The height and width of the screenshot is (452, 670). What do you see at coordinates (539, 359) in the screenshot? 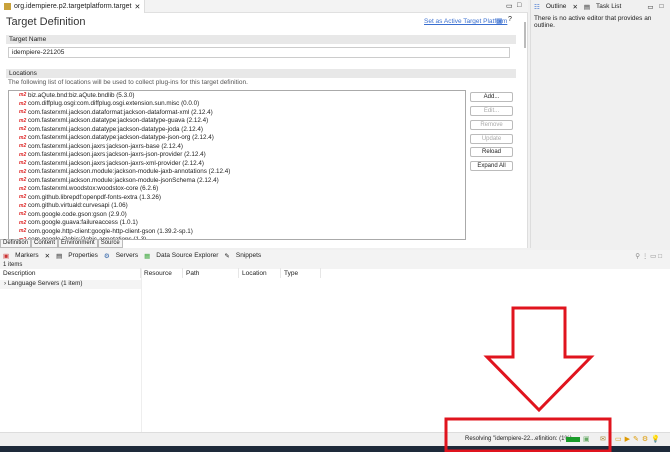
I see `red-down-arrow` at bounding box center [539, 359].